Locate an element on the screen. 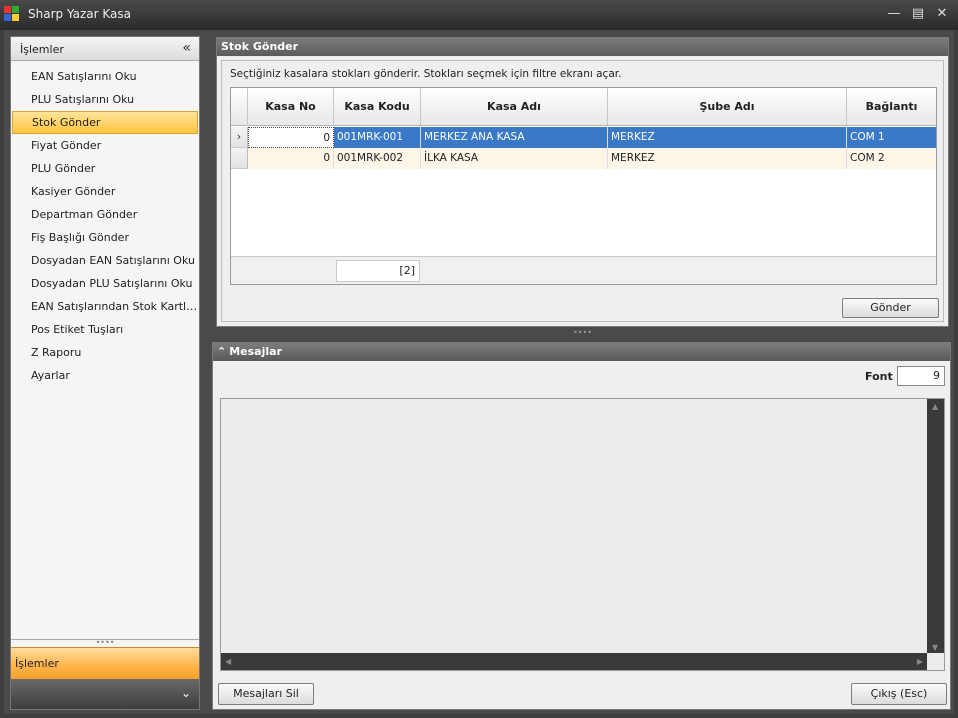 This screenshot has width=958, height=718. nav-item-departman-gonder: Departman Gönder is located at coordinates (105, 214).